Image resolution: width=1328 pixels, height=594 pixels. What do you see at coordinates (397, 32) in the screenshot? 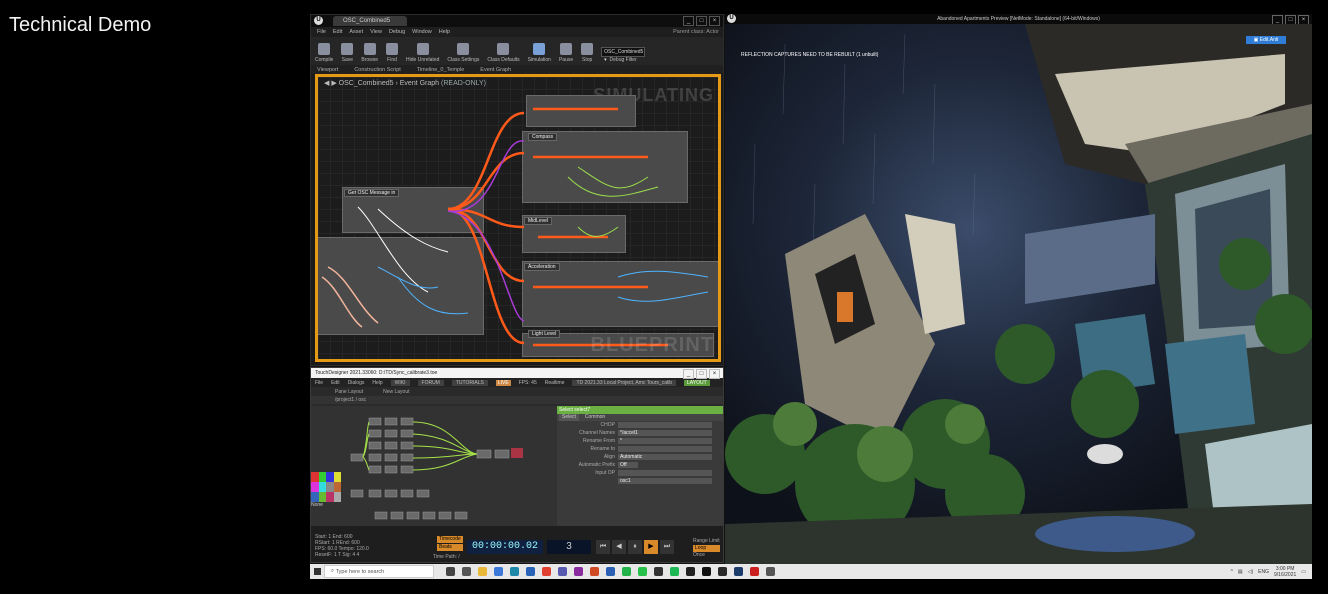
I see `menu-debug: Debug` at bounding box center [397, 32].